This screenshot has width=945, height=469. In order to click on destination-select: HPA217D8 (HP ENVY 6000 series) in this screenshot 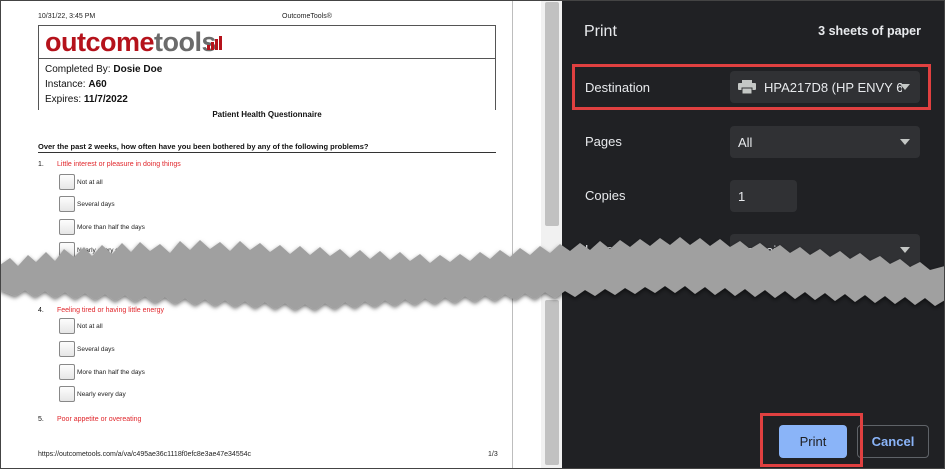, I will do `click(825, 87)`.